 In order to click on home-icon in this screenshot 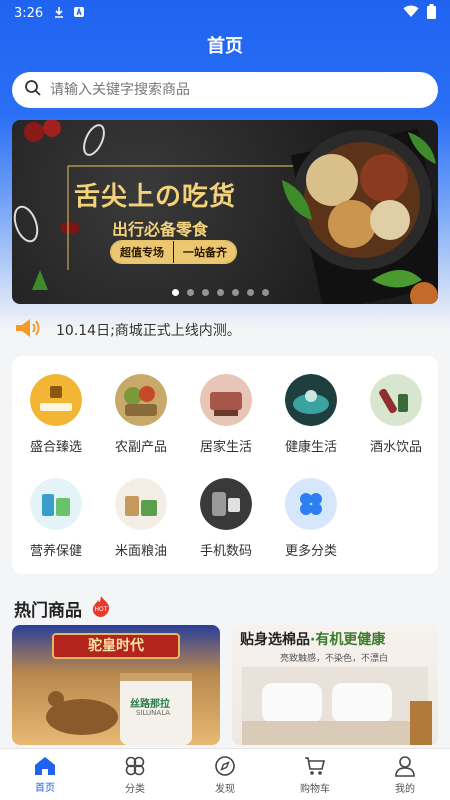, I will do `click(45, 765)`.